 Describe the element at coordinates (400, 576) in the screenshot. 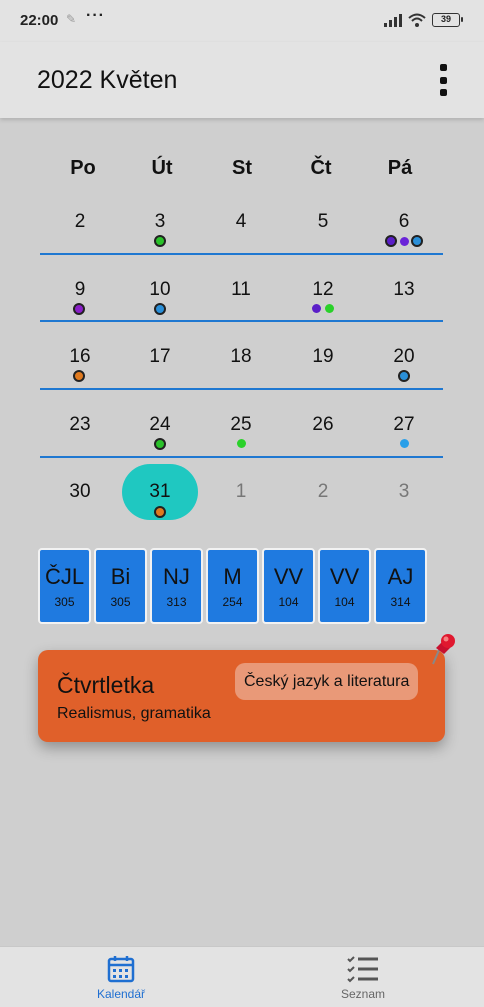

I see `subject-name: AJ` at that location.